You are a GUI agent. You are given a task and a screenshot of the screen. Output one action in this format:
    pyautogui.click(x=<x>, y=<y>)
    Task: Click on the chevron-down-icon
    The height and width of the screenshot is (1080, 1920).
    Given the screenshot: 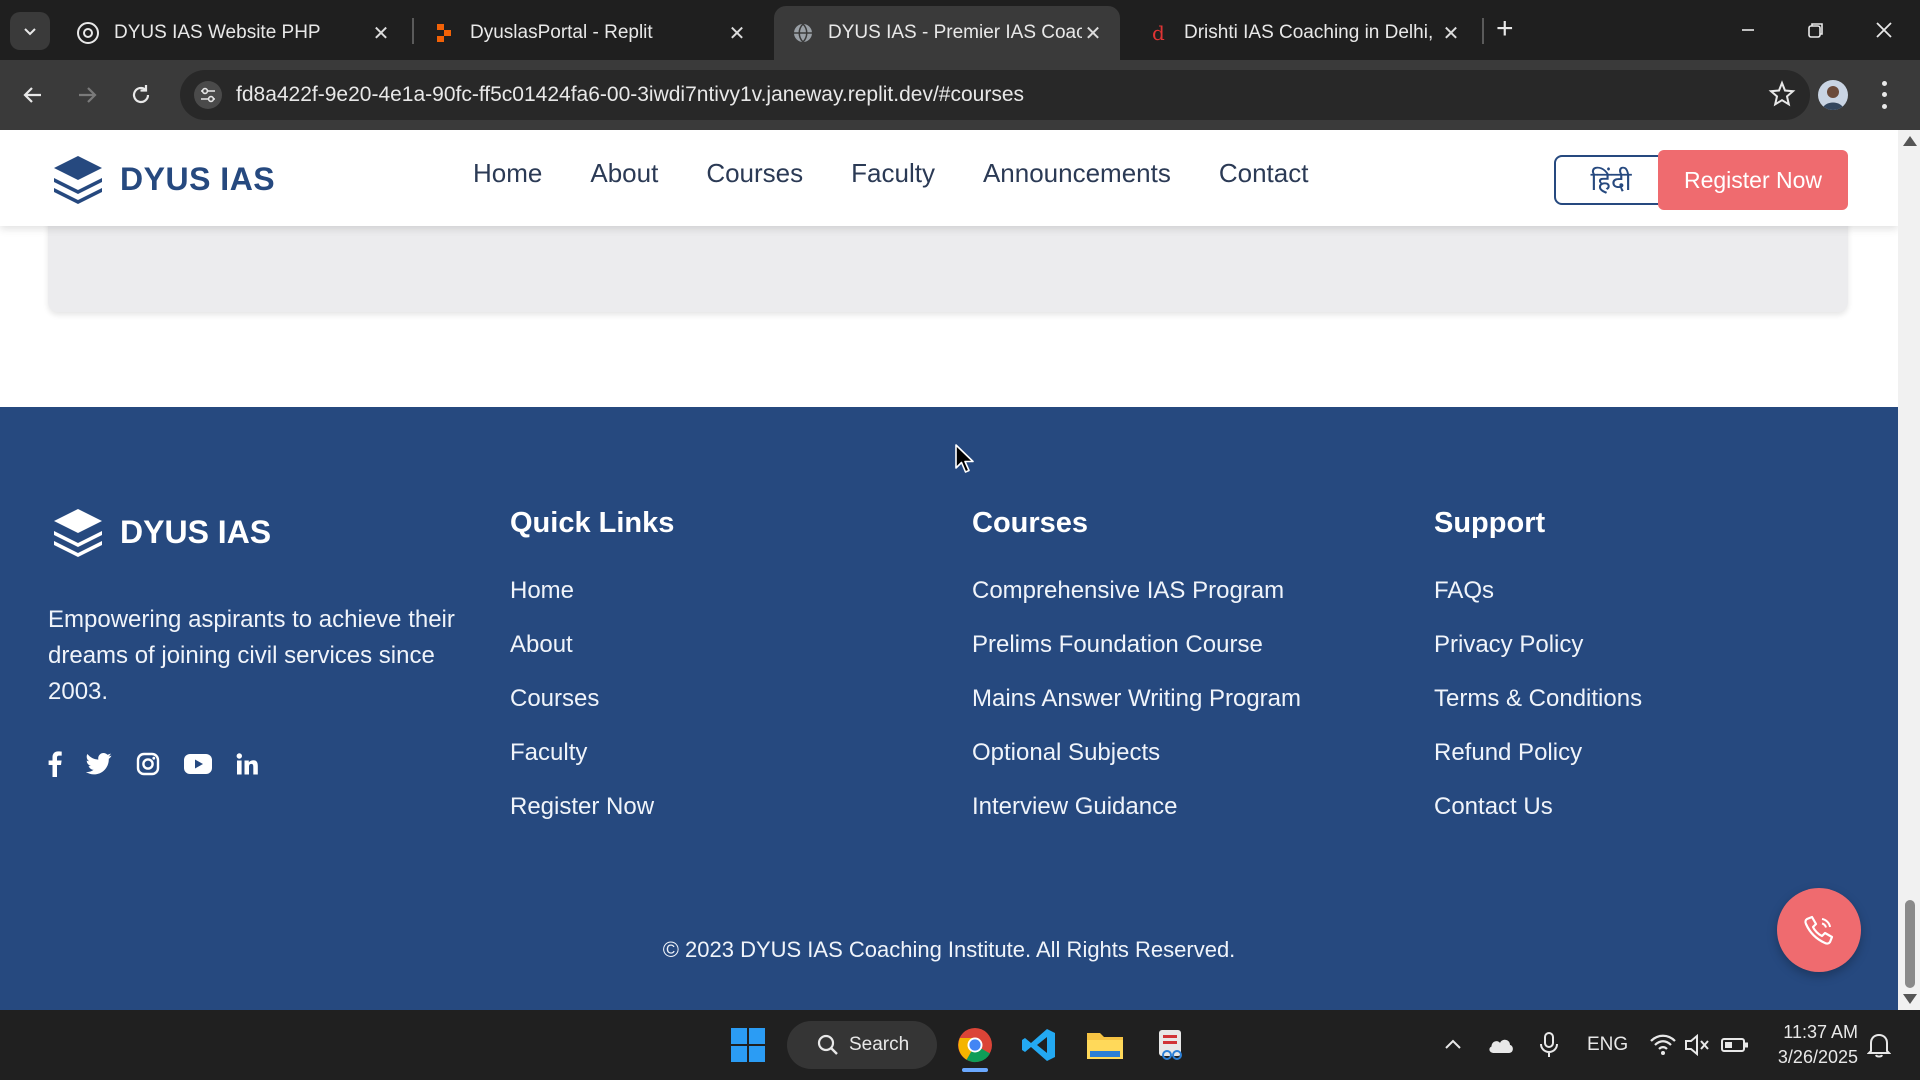 What is the action you would take?
    pyautogui.click(x=30, y=32)
    